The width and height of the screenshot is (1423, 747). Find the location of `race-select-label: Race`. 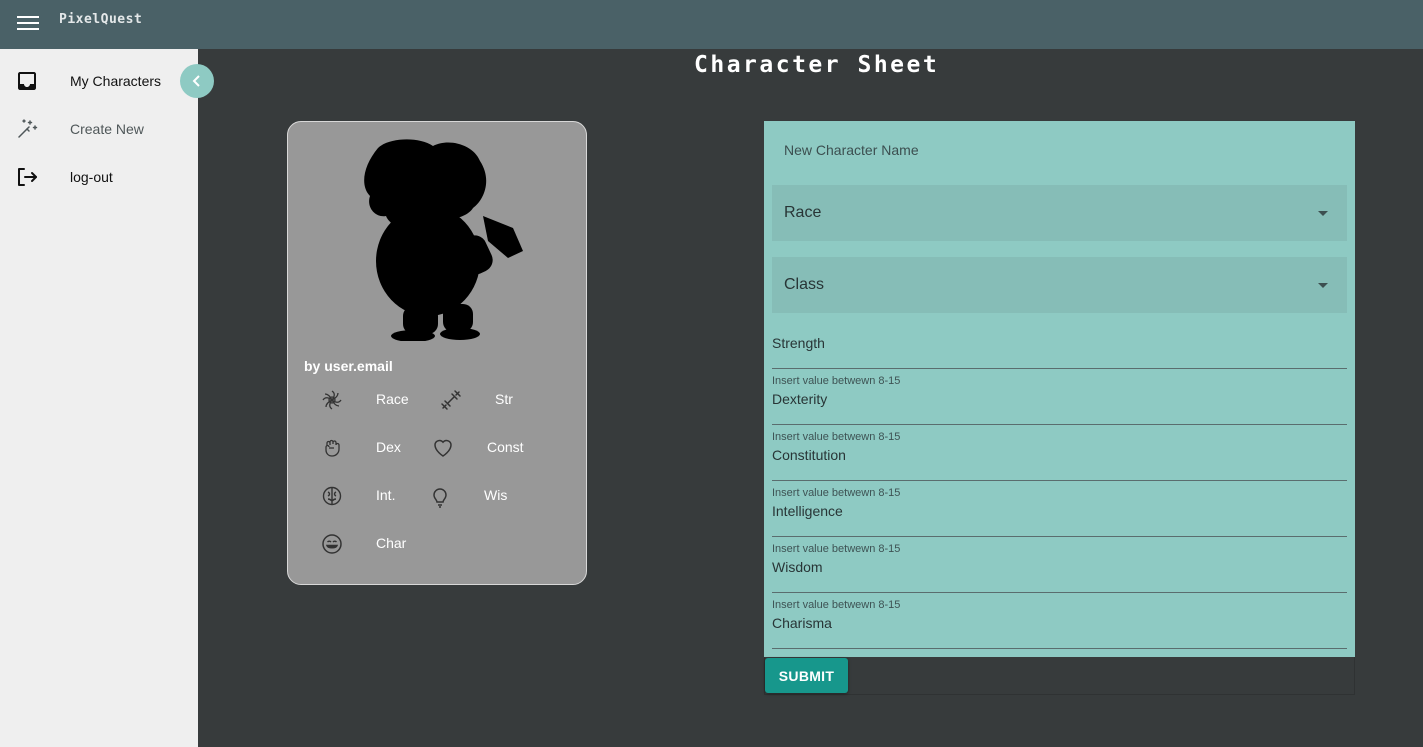

race-select-label: Race is located at coordinates (803, 212).